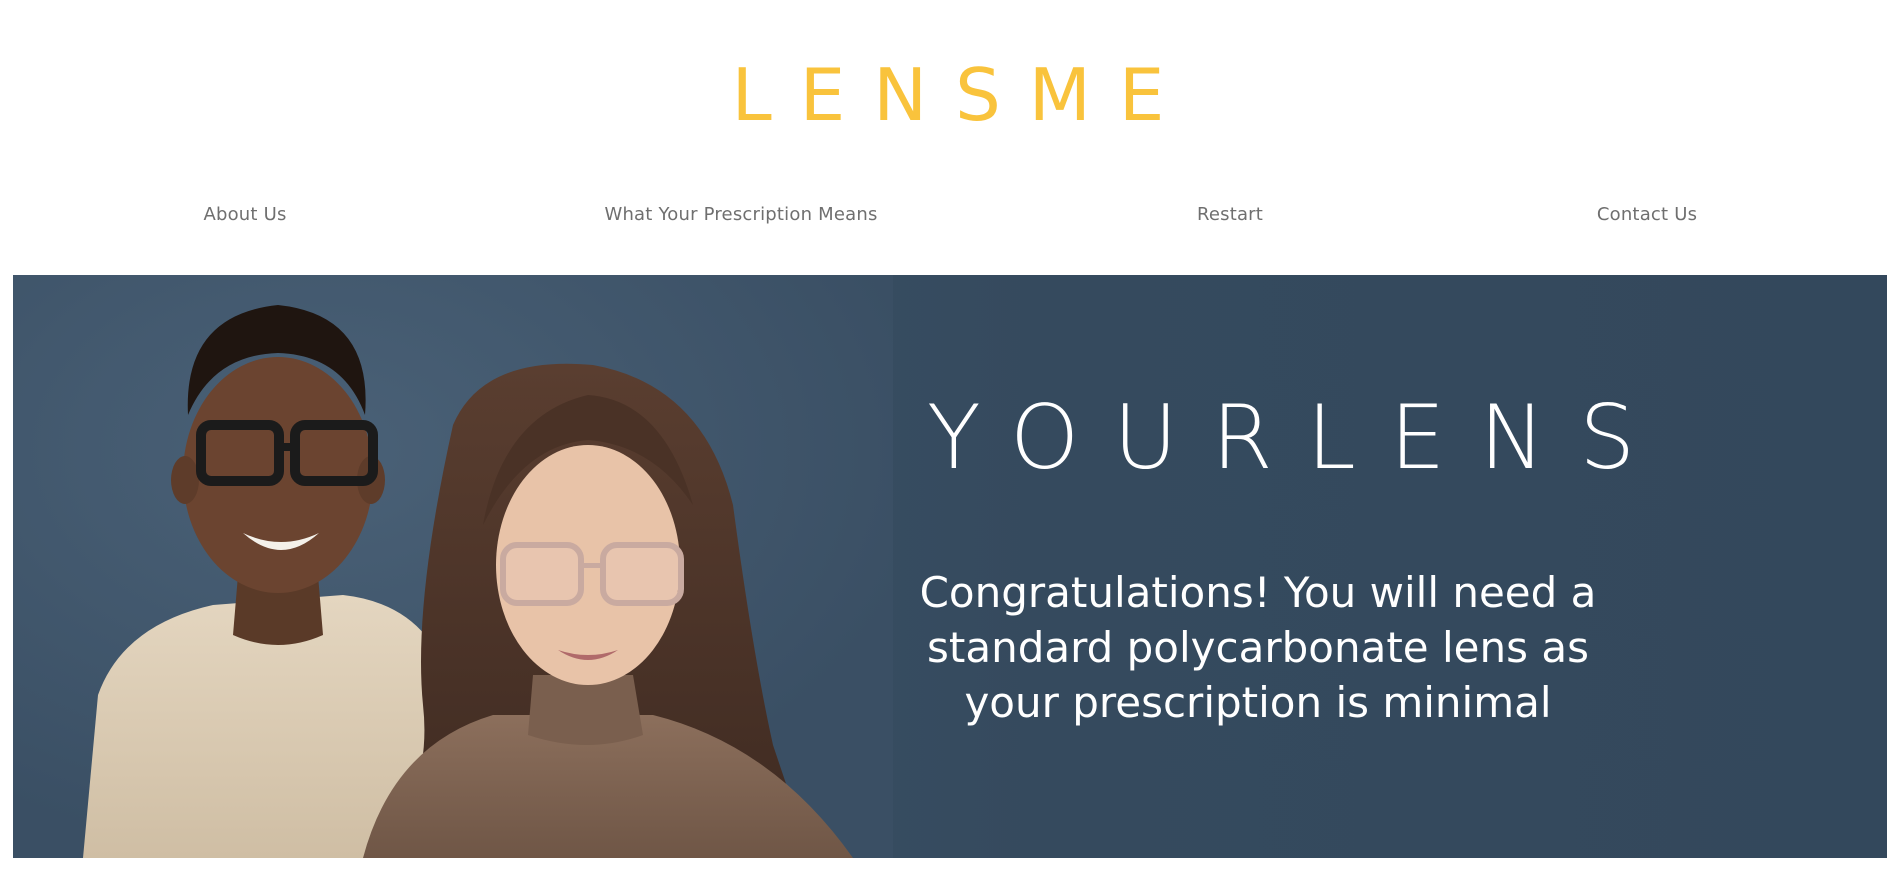 The width and height of the screenshot is (1896, 874). What do you see at coordinates (1647, 214) in the screenshot?
I see `nav-contact-us: Contact Us` at bounding box center [1647, 214].